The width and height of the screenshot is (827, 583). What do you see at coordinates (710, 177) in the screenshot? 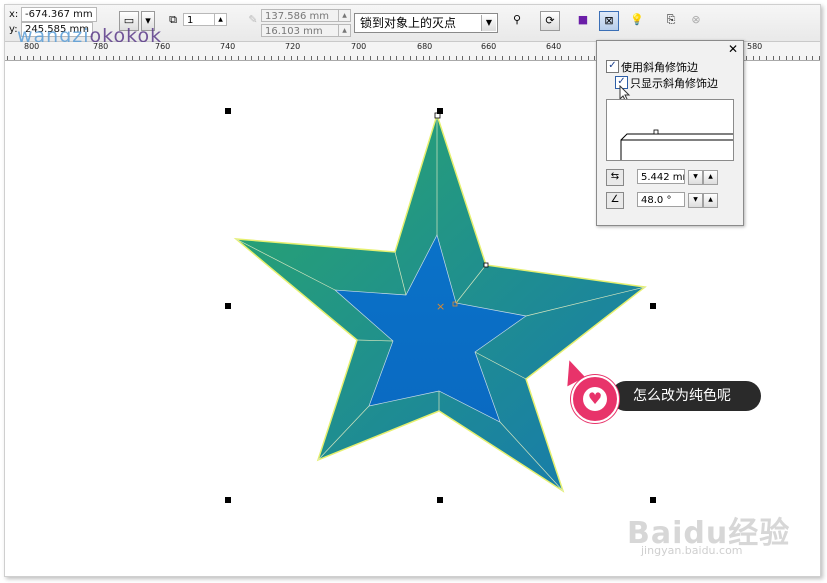
I see `depth-increase-icon: ▲` at bounding box center [710, 177].